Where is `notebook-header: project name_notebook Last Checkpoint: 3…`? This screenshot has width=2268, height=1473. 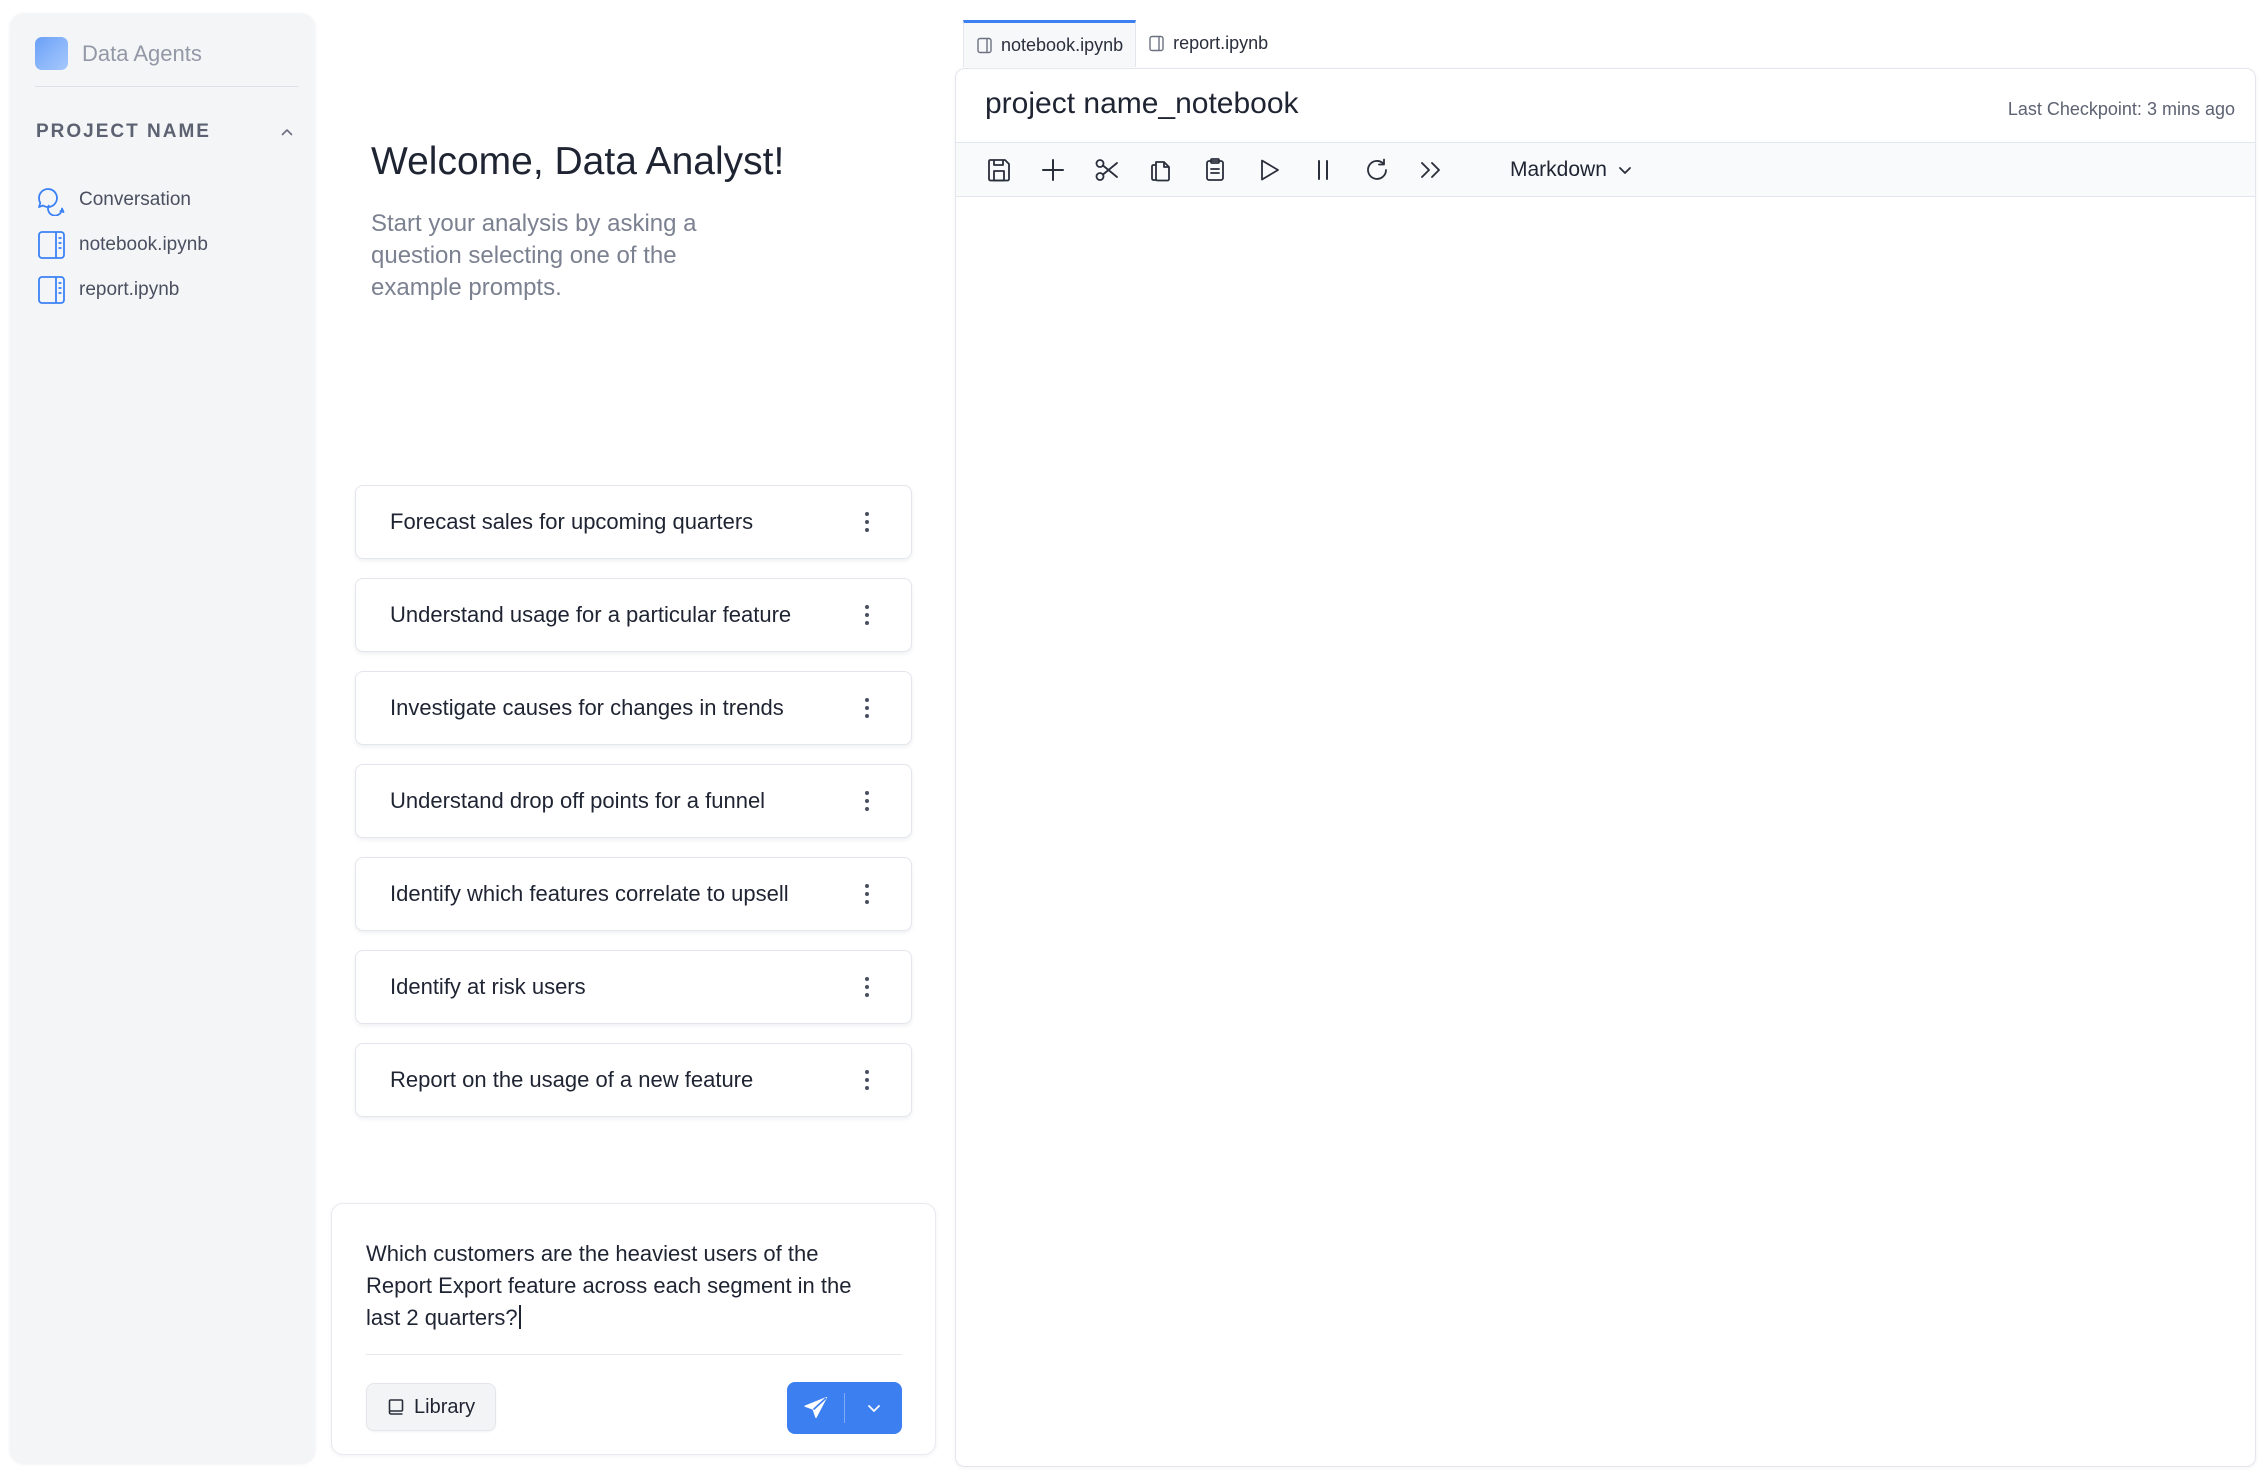
notebook-header: project name_notebook Last Checkpoint: 3… is located at coordinates (1605, 106).